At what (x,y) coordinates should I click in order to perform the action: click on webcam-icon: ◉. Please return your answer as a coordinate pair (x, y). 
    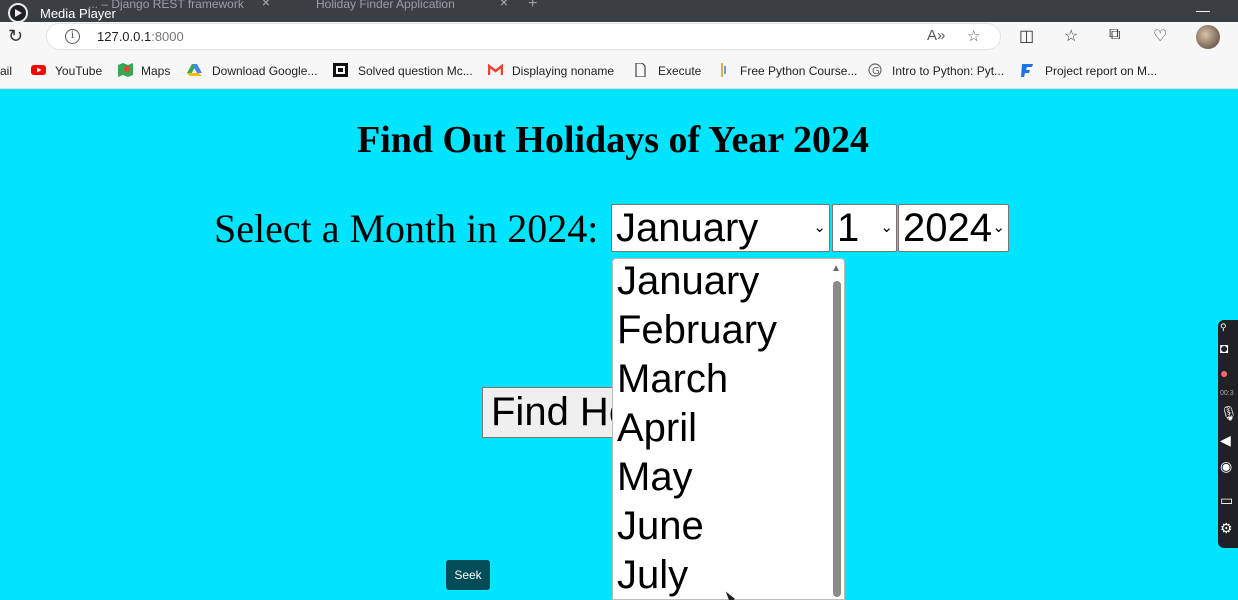
    Looking at the image, I should click on (1226, 466).